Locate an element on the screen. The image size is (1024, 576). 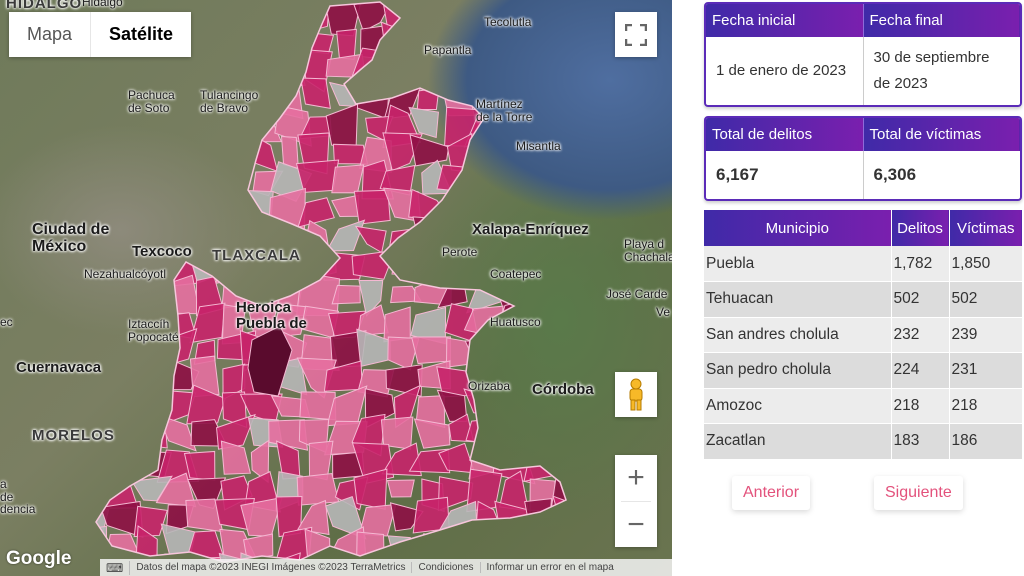
municipality-column-header: Municipio is located at coordinates (798, 228).